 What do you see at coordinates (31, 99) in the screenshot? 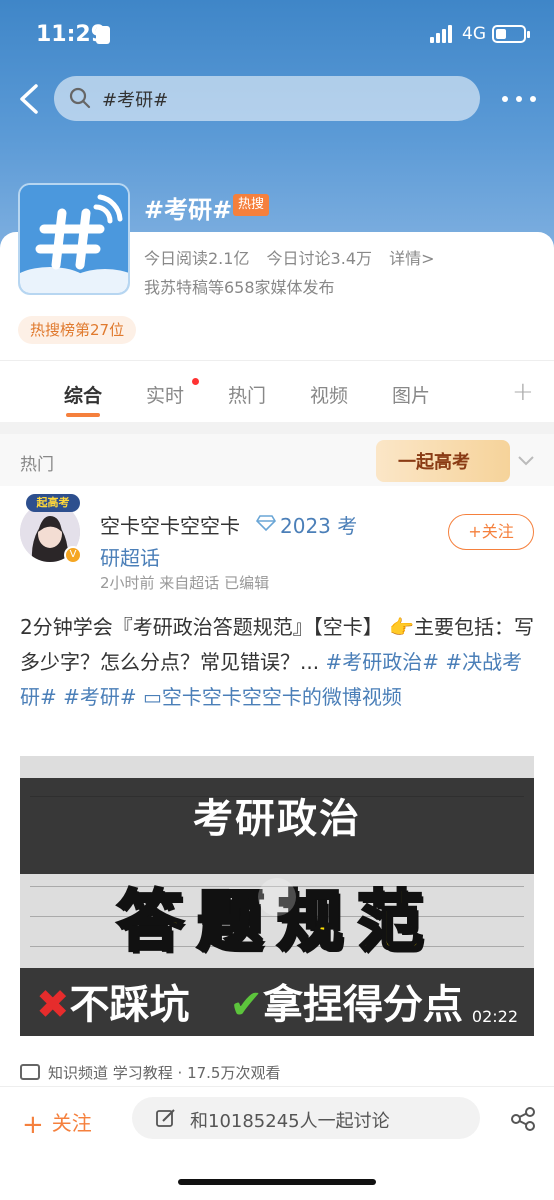
I see `back-arrow-icon` at bounding box center [31, 99].